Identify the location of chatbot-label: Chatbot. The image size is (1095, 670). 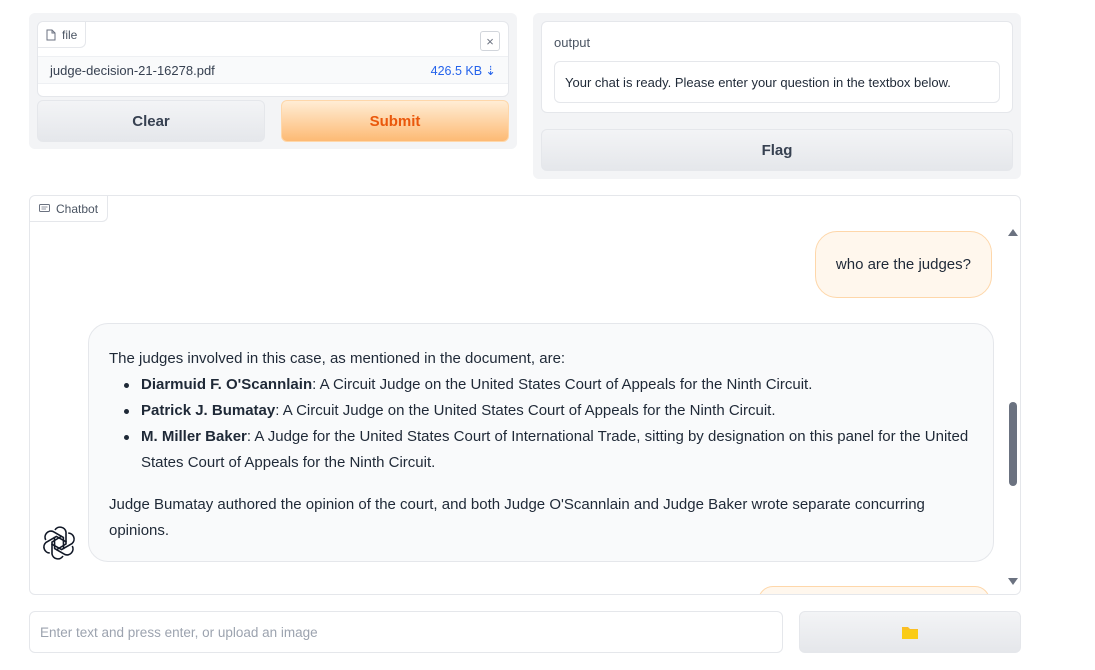
(77, 208).